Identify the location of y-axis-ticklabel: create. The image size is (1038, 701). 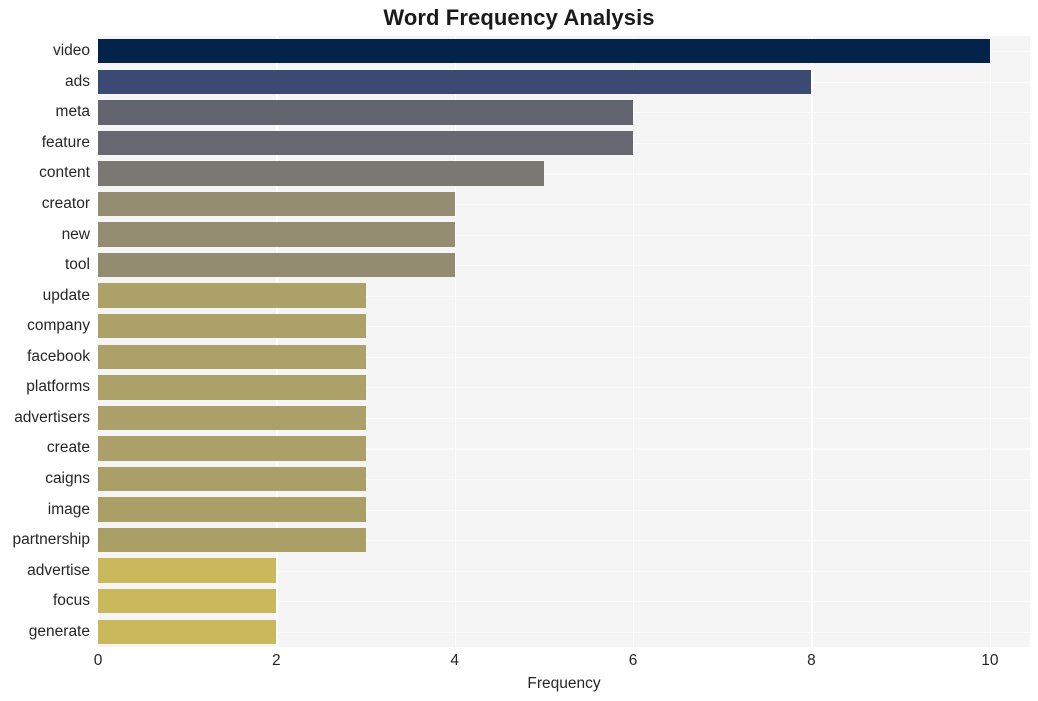
(68, 448).